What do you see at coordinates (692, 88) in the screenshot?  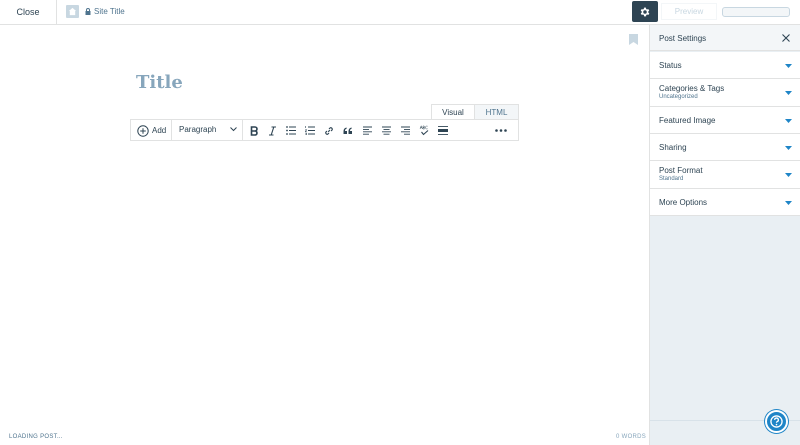 I see `sidebar-item-label: Categories & Tags` at bounding box center [692, 88].